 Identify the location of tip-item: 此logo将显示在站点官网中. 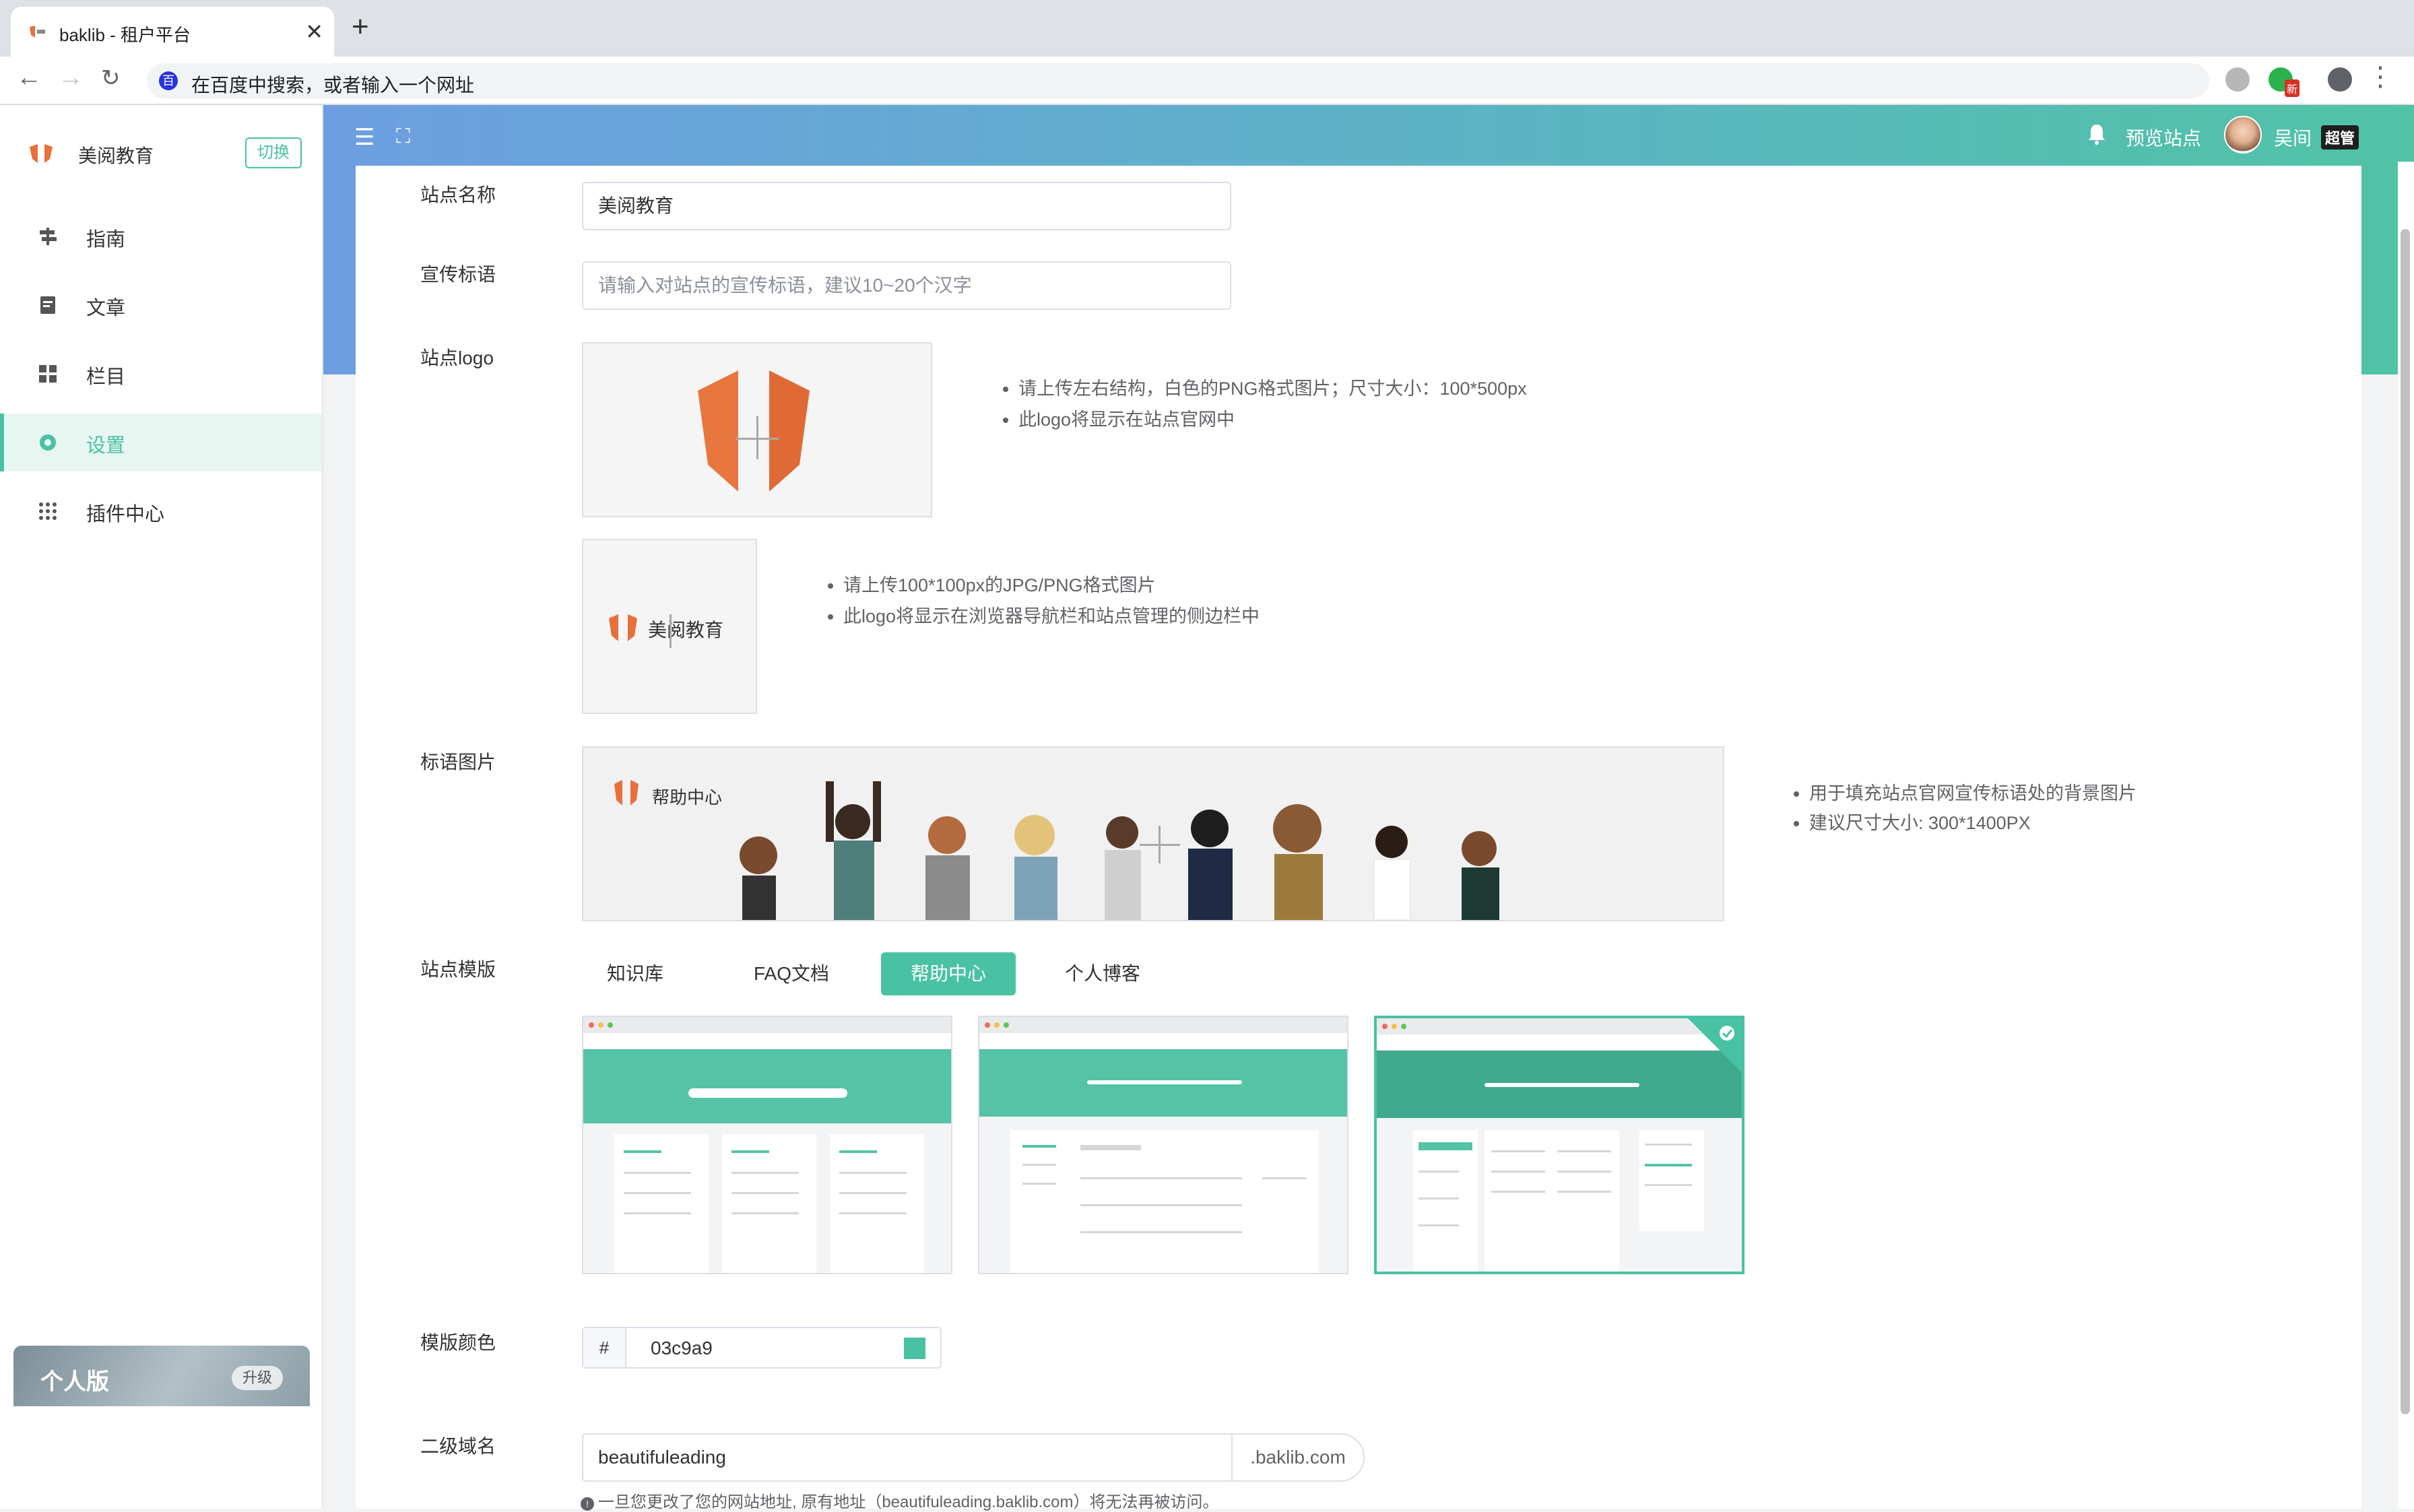
(1272, 419).